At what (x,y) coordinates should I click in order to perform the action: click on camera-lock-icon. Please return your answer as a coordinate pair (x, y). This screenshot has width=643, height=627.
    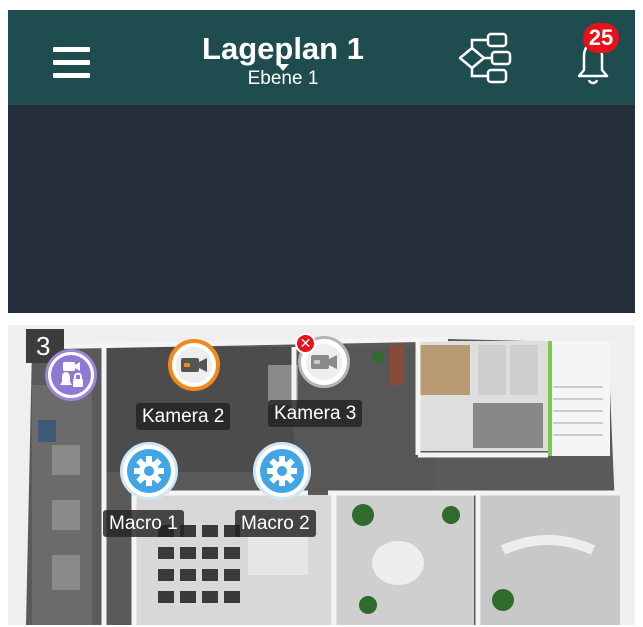
    Looking at the image, I should click on (71, 375).